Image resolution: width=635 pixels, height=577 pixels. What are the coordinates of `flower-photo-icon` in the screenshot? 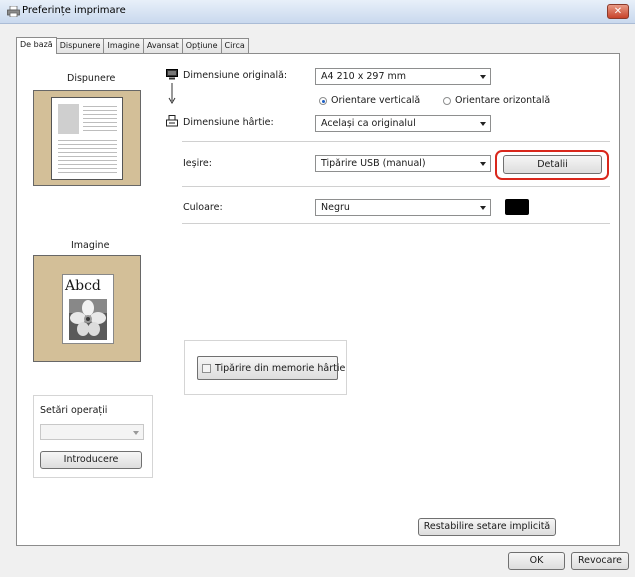 It's located at (88, 319).